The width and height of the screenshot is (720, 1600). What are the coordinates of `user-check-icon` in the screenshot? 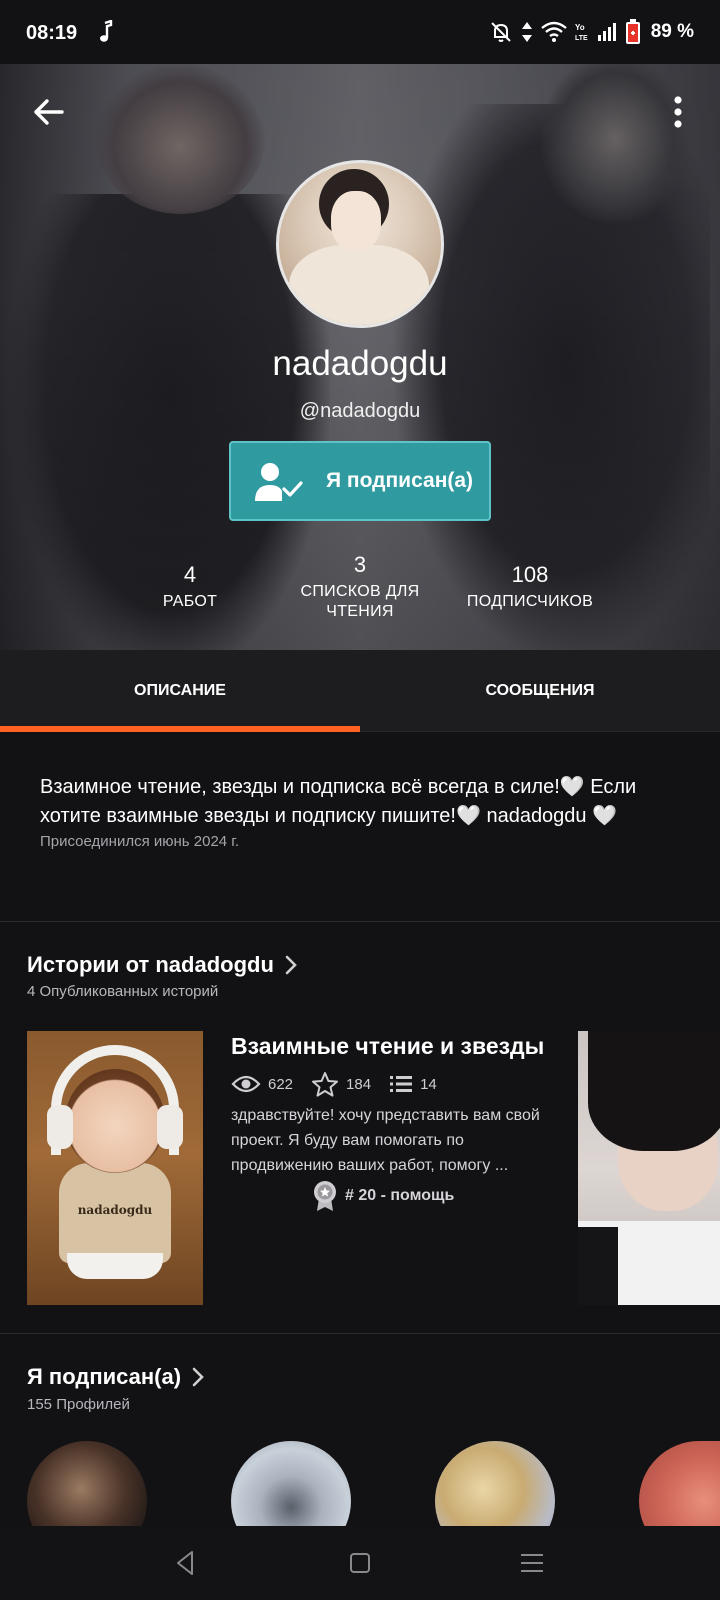 It's located at (279, 482).